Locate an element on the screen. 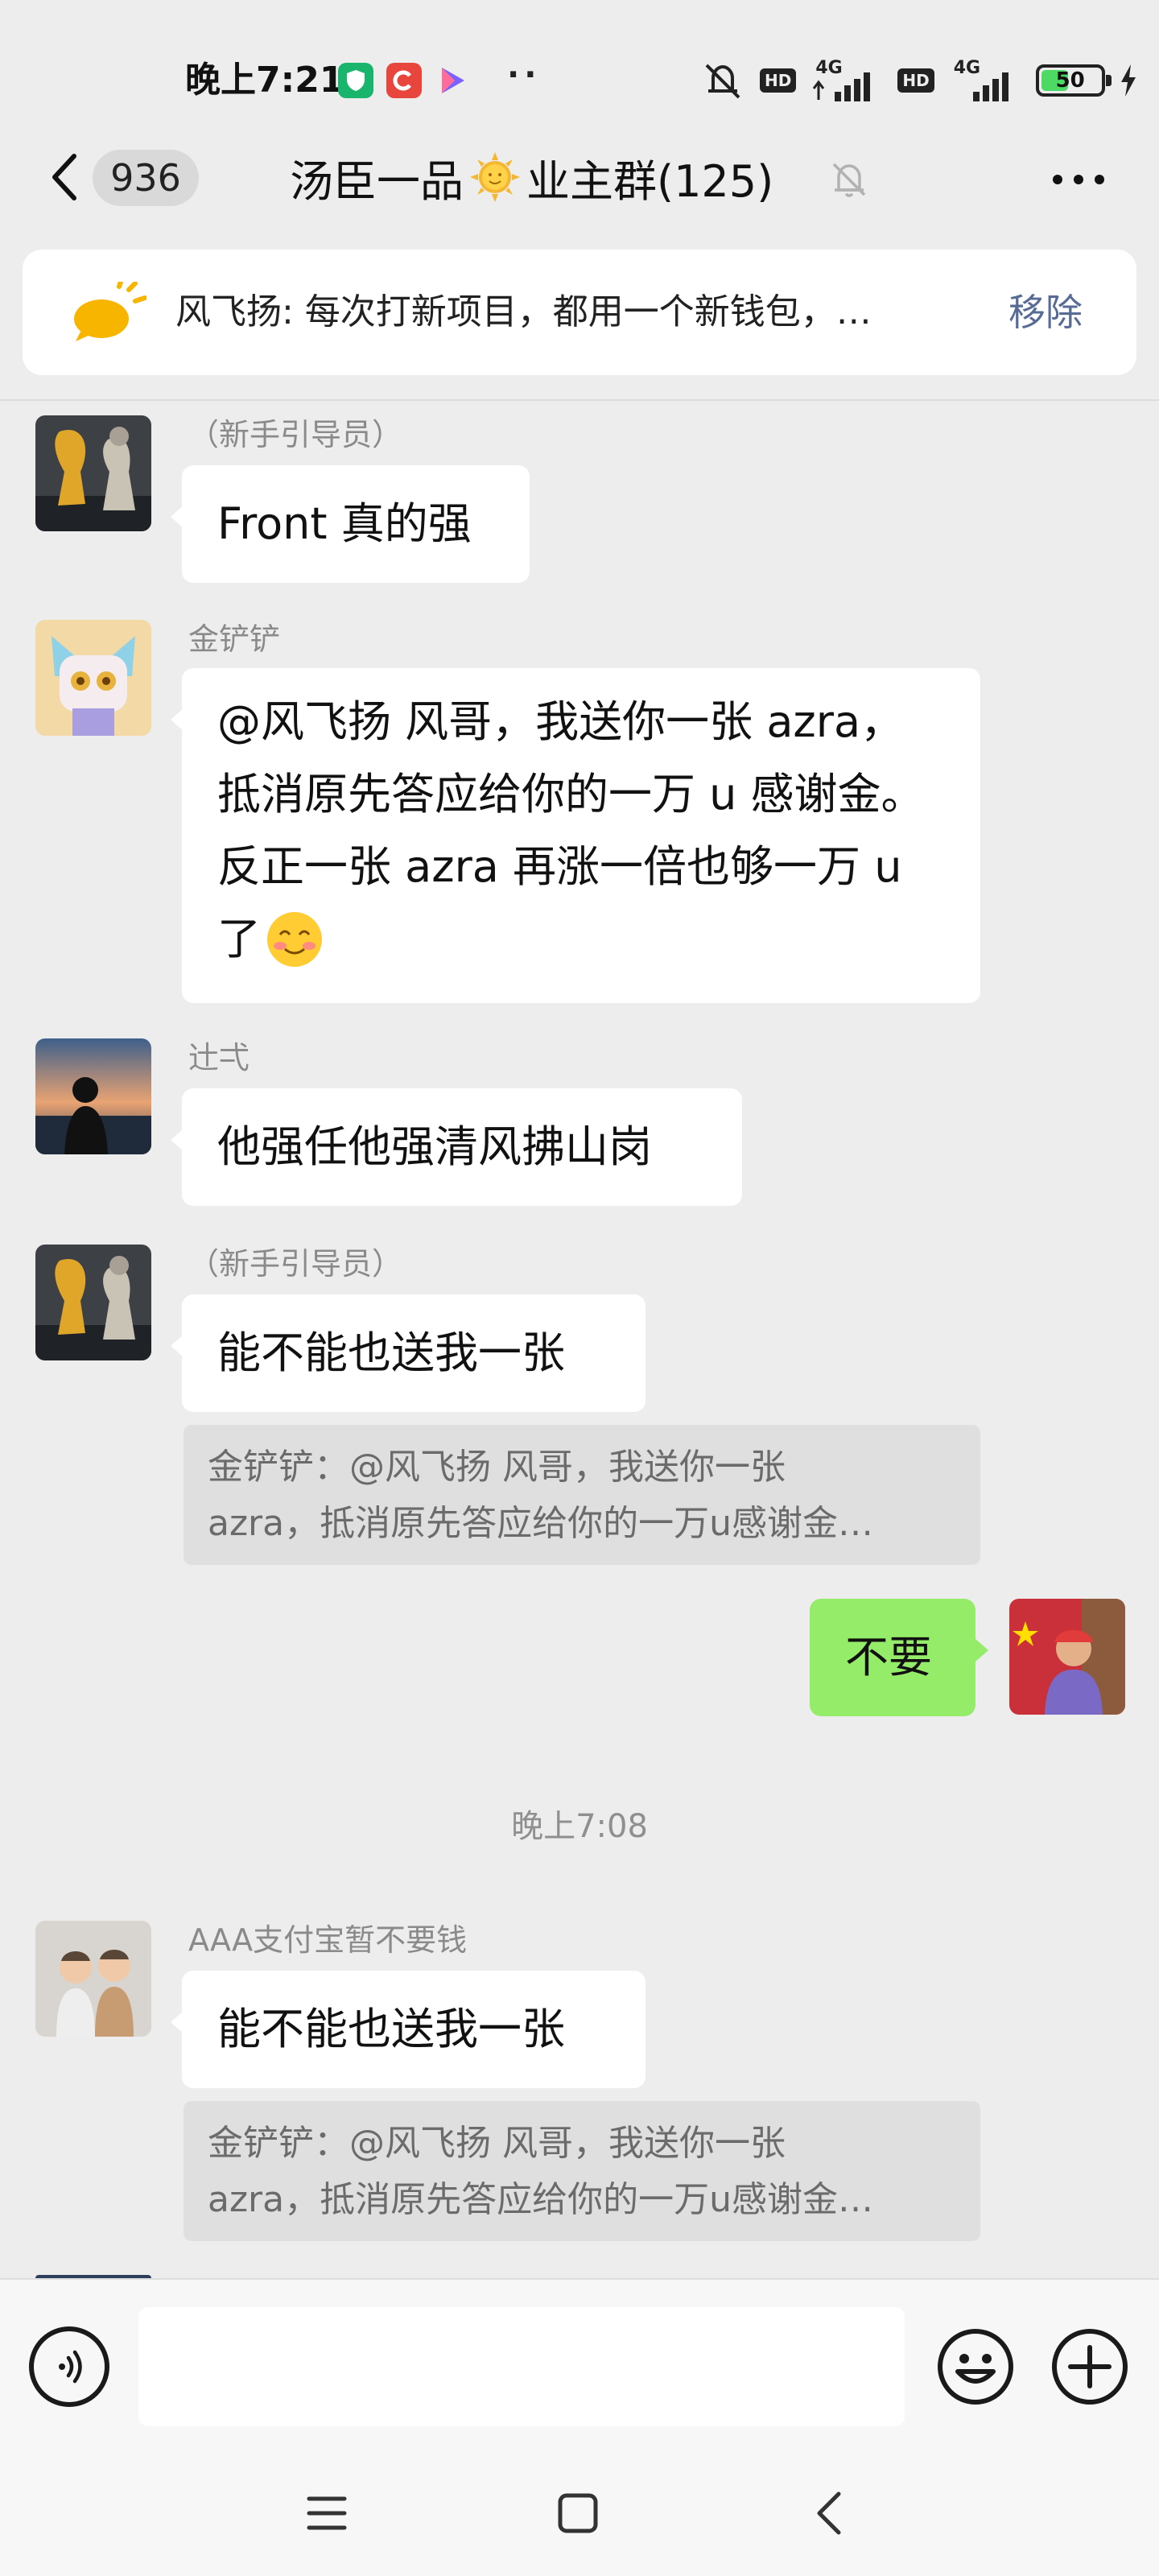 Image resolution: width=1159 pixels, height=2576 pixels. pinned-message-bar: 风飞扬: 每次打新项目，都用一个新钱包，… 移除 is located at coordinates (579, 312).